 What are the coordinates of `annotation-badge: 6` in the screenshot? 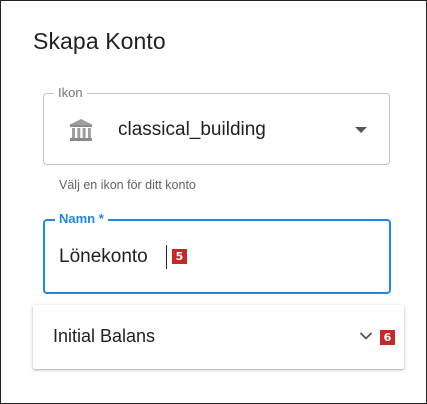 It's located at (387, 337).